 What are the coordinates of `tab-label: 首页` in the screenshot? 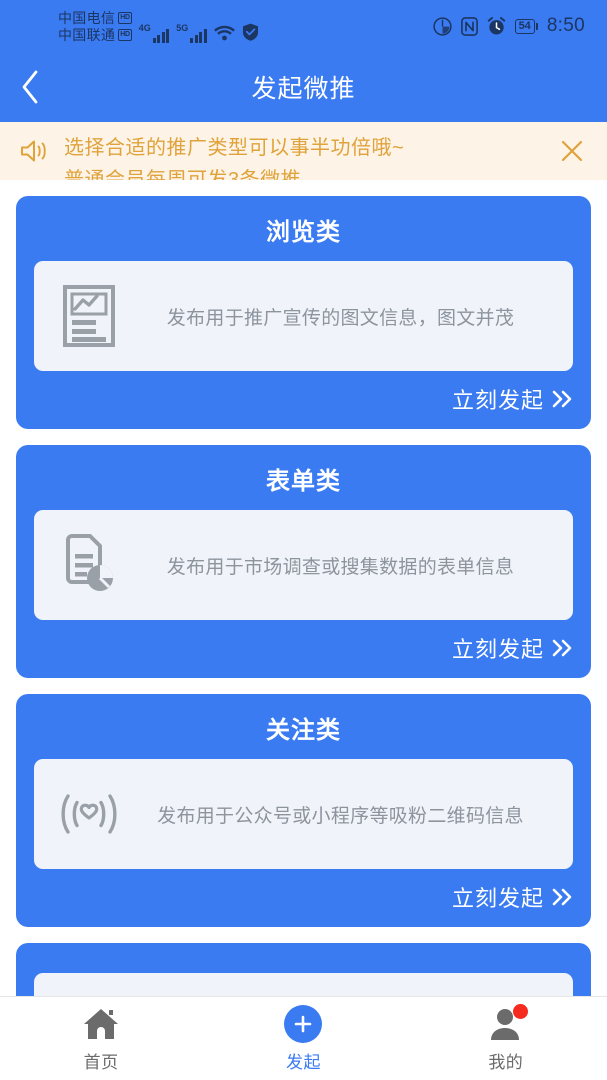 It's located at (101, 1062).